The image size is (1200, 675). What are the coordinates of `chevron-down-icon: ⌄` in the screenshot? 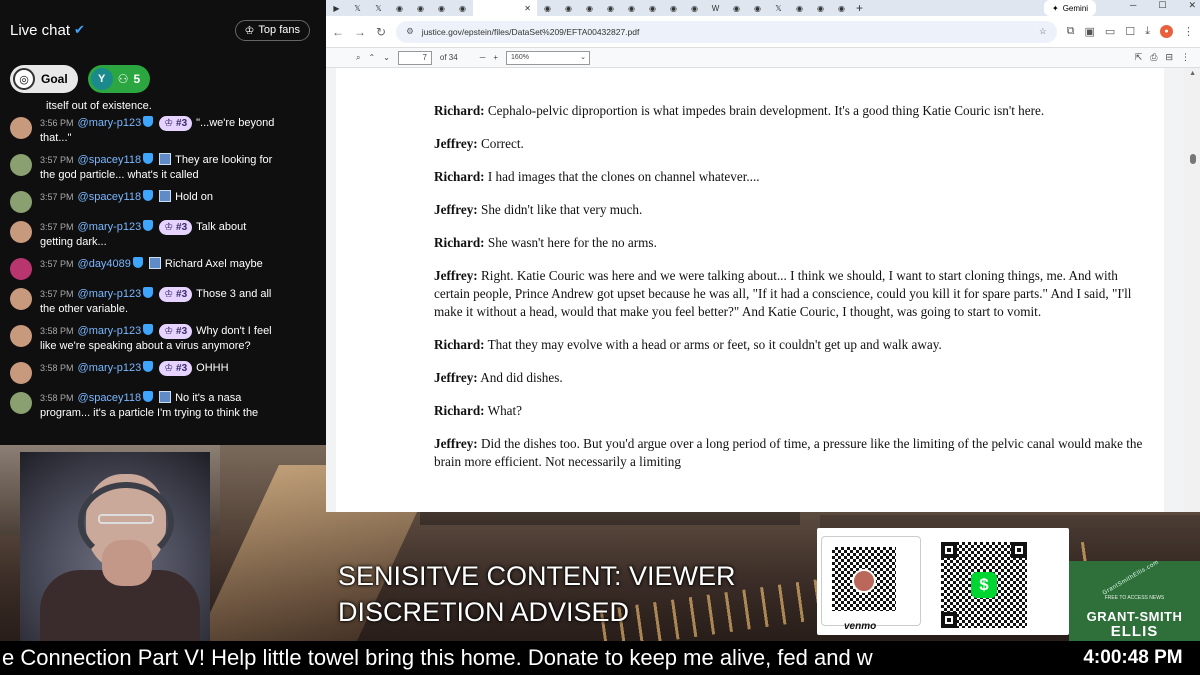 It's located at (583, 57).